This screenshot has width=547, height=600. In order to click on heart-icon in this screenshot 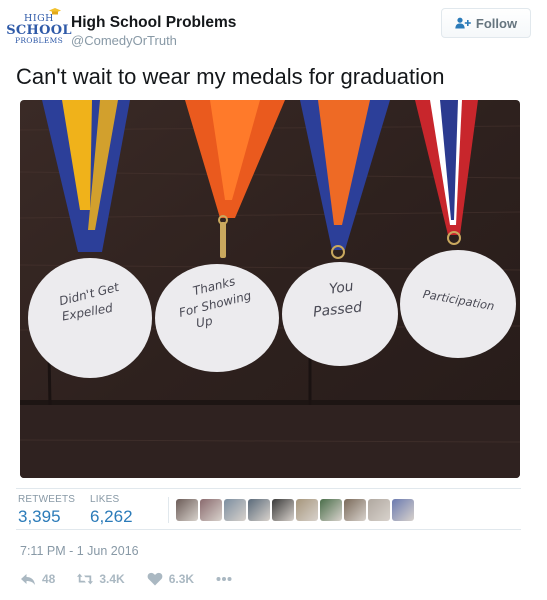, I will do `click(155, 579)`.